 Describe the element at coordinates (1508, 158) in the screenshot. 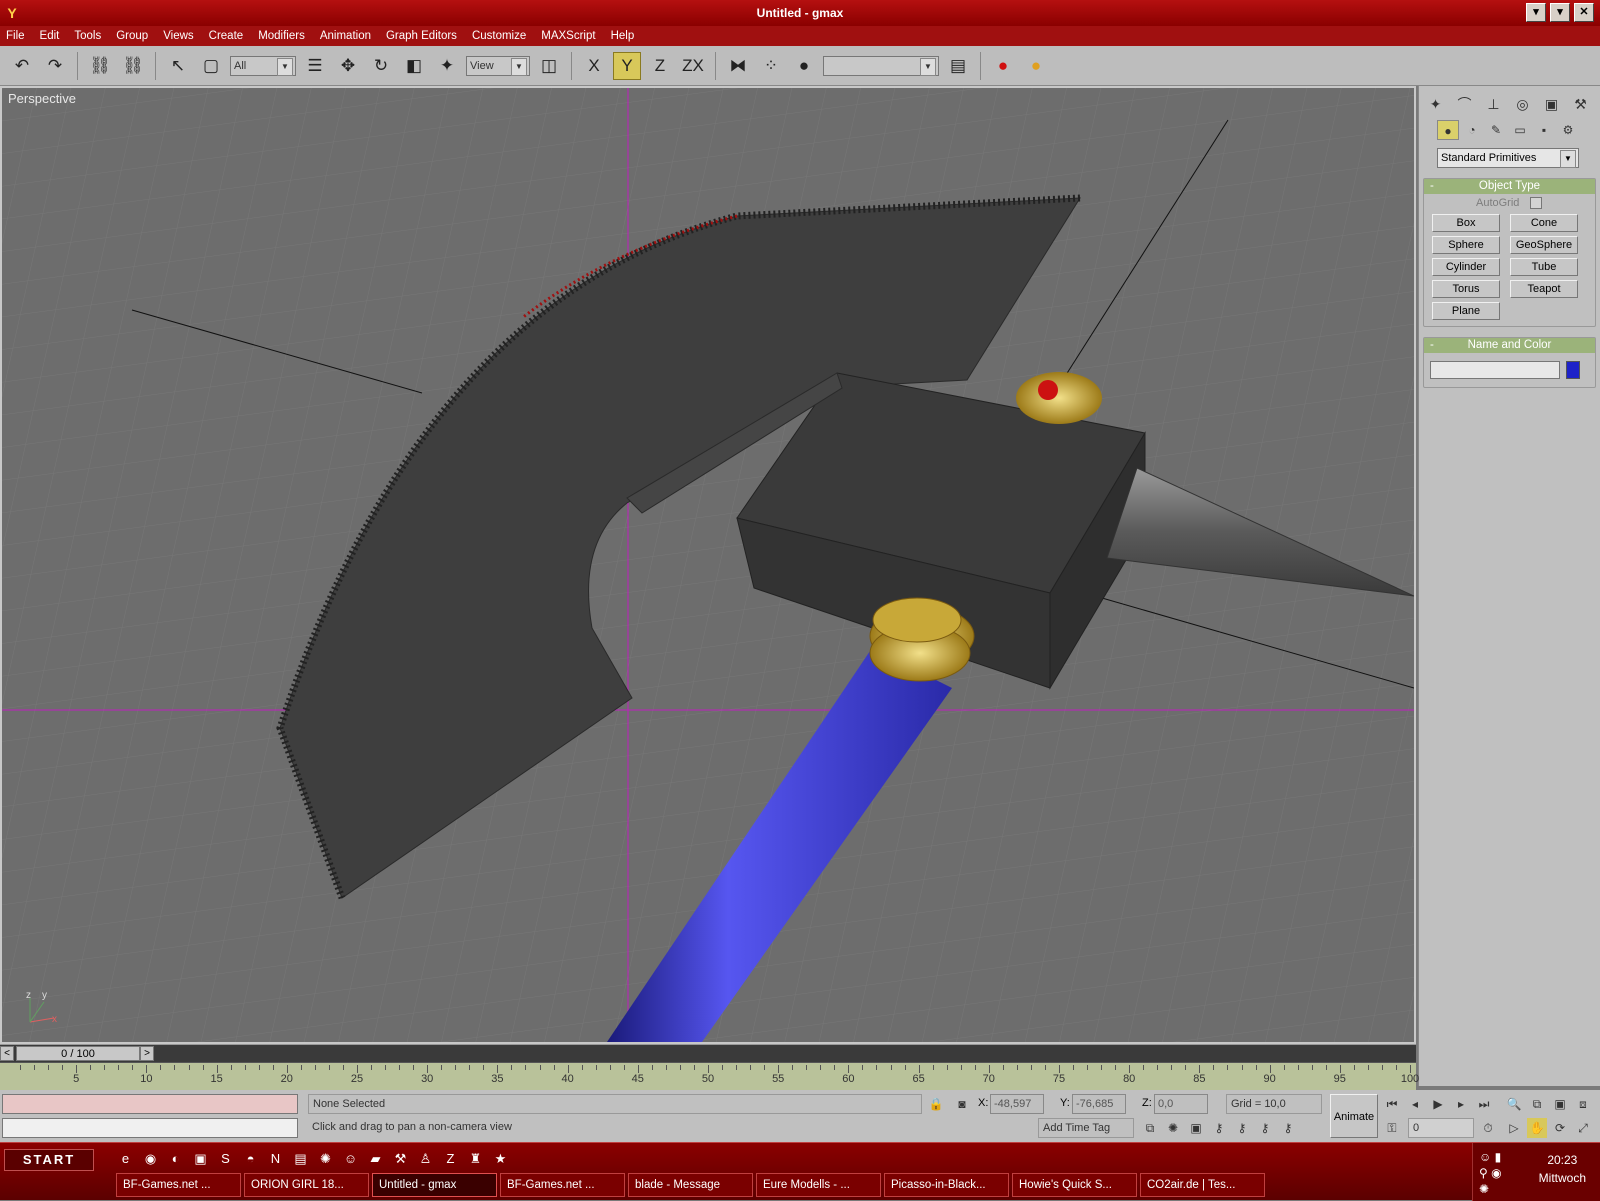

I see `primitive-category-dropdown: Standard Primitives` at that location.